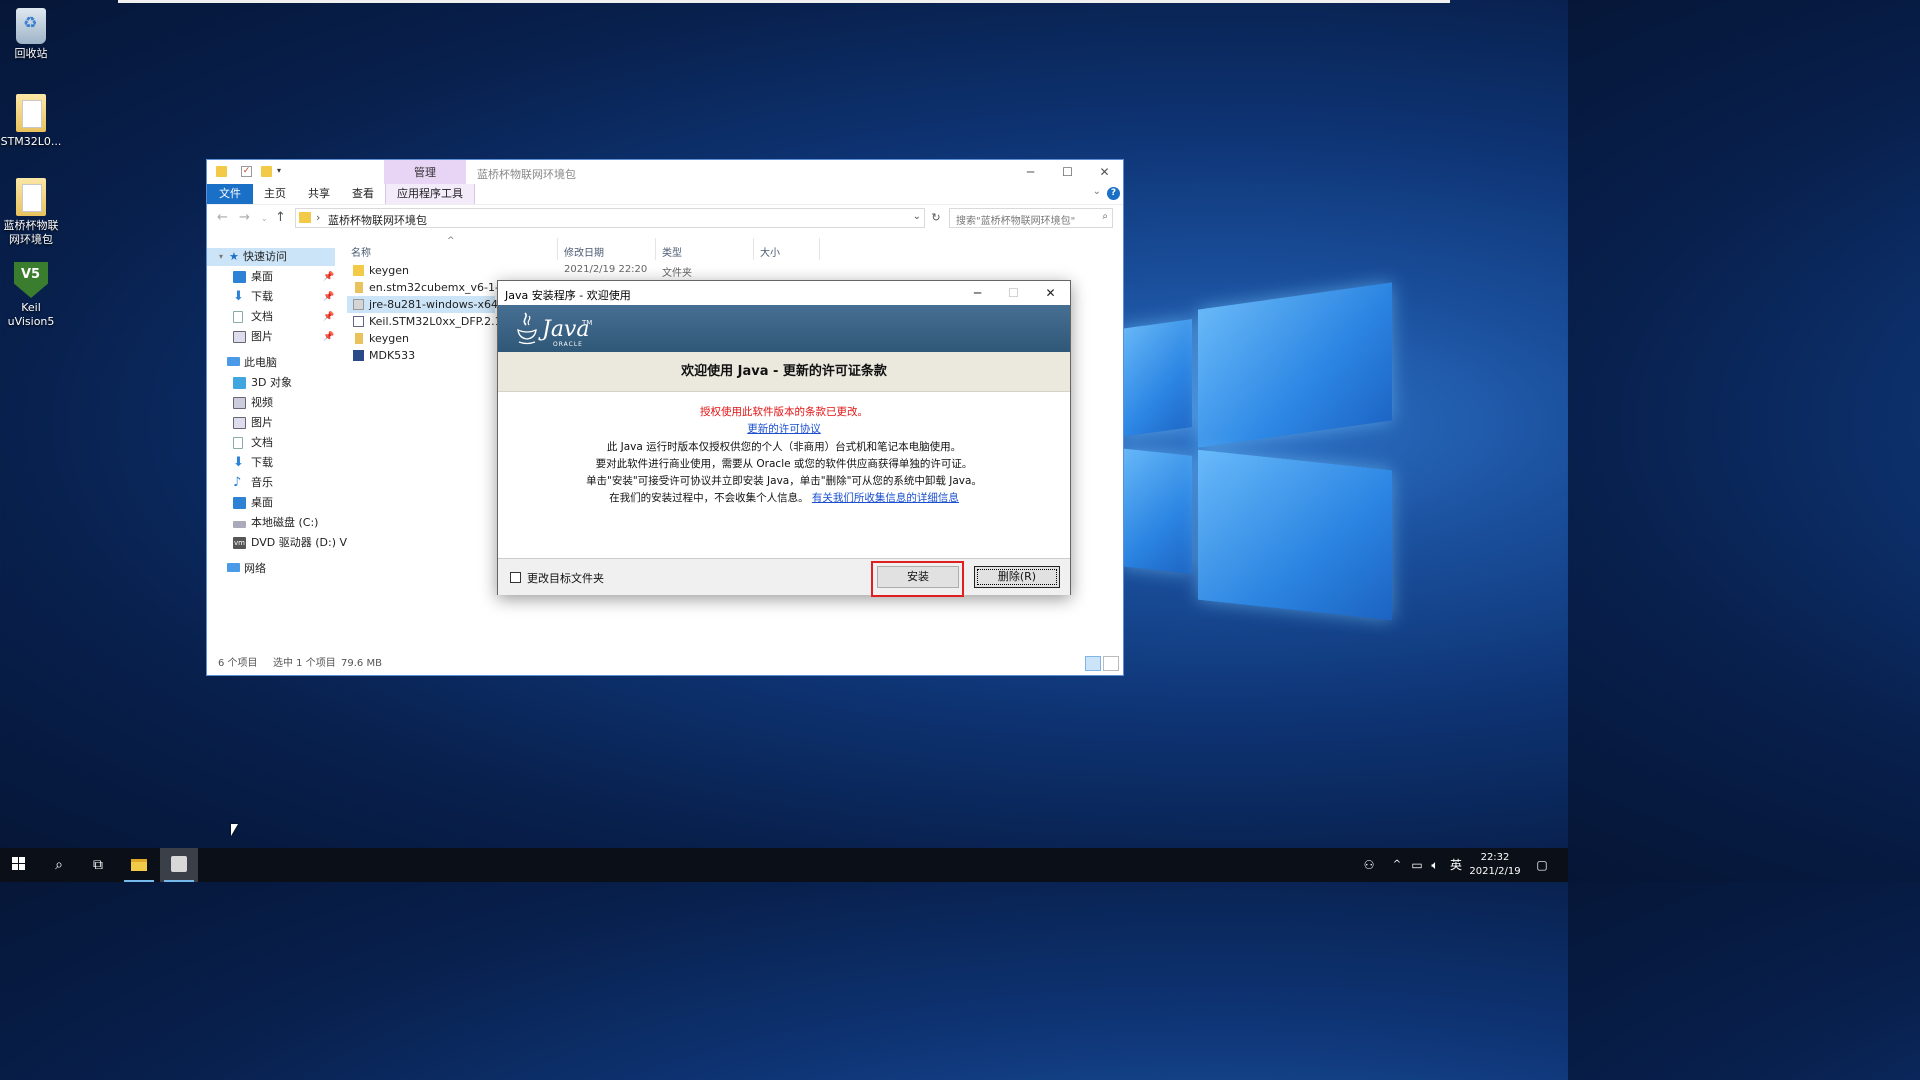  What do you see at coordinates (421, 338) in the screenshot?
I see `file-row-keygen-zip: keygen` at bounding box center [421, 338].